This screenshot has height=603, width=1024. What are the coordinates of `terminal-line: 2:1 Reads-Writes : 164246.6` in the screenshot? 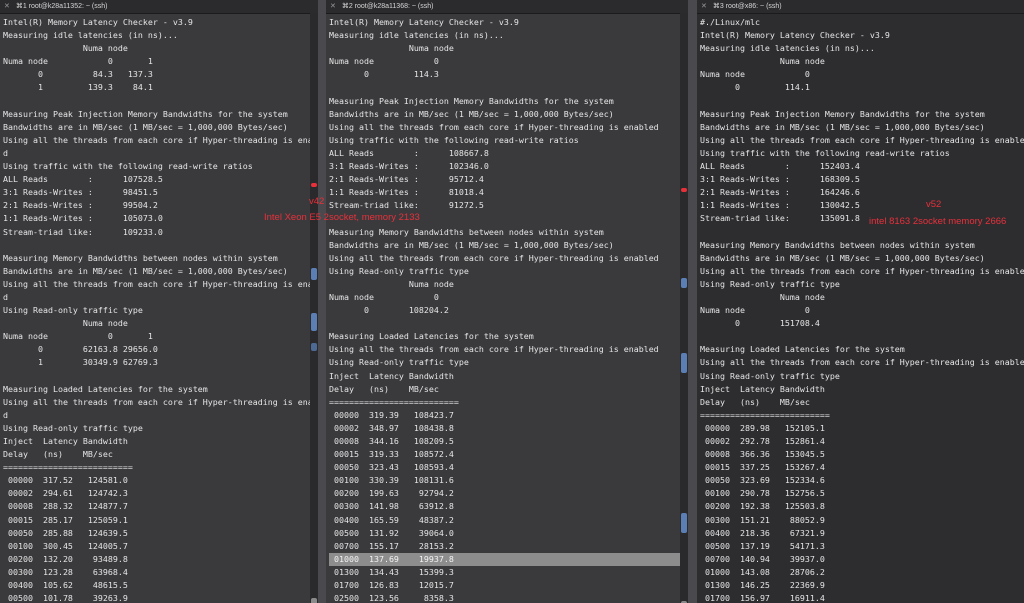 It's located at (780, 192).